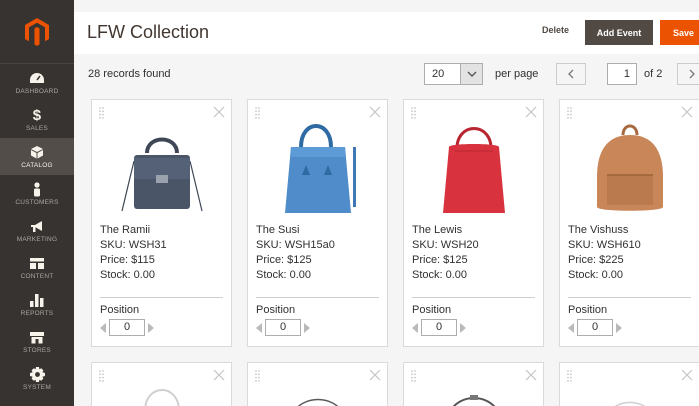 This screenshot has width=699, height=406. I want to click on nav-system: System, so click(37, 378).